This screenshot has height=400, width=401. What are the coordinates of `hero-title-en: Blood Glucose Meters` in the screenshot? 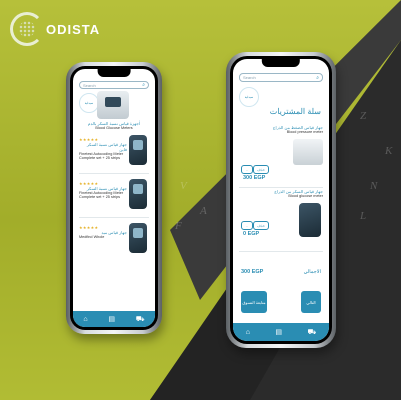 It's located at (114, 128).